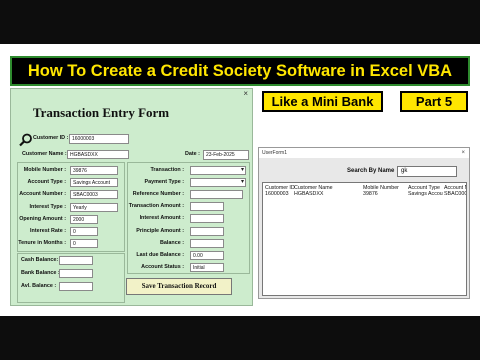 This screenshot has height=360, width=480. What do you see at coordinates (44, 170) in the screenshot?
I see `left-field-label: Mobile Number :` at bounding box center [44, 170].